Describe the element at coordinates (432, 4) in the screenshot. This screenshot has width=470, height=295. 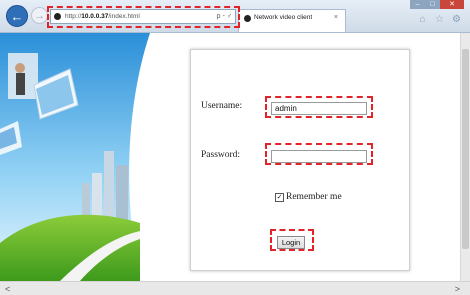
I see `maximize-button: □` at that location.